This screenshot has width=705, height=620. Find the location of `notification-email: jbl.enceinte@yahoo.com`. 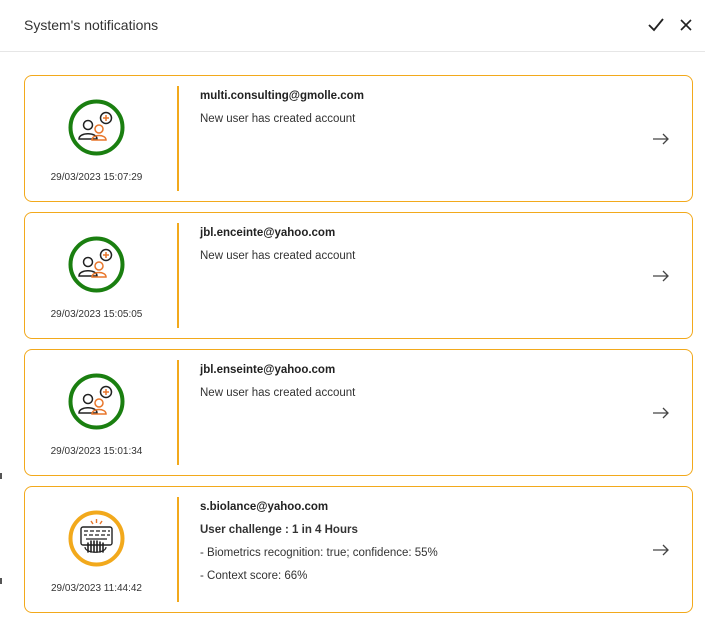

notification-email: jbl.enceinte@yahoo.com is located at coordinates (268, 233).